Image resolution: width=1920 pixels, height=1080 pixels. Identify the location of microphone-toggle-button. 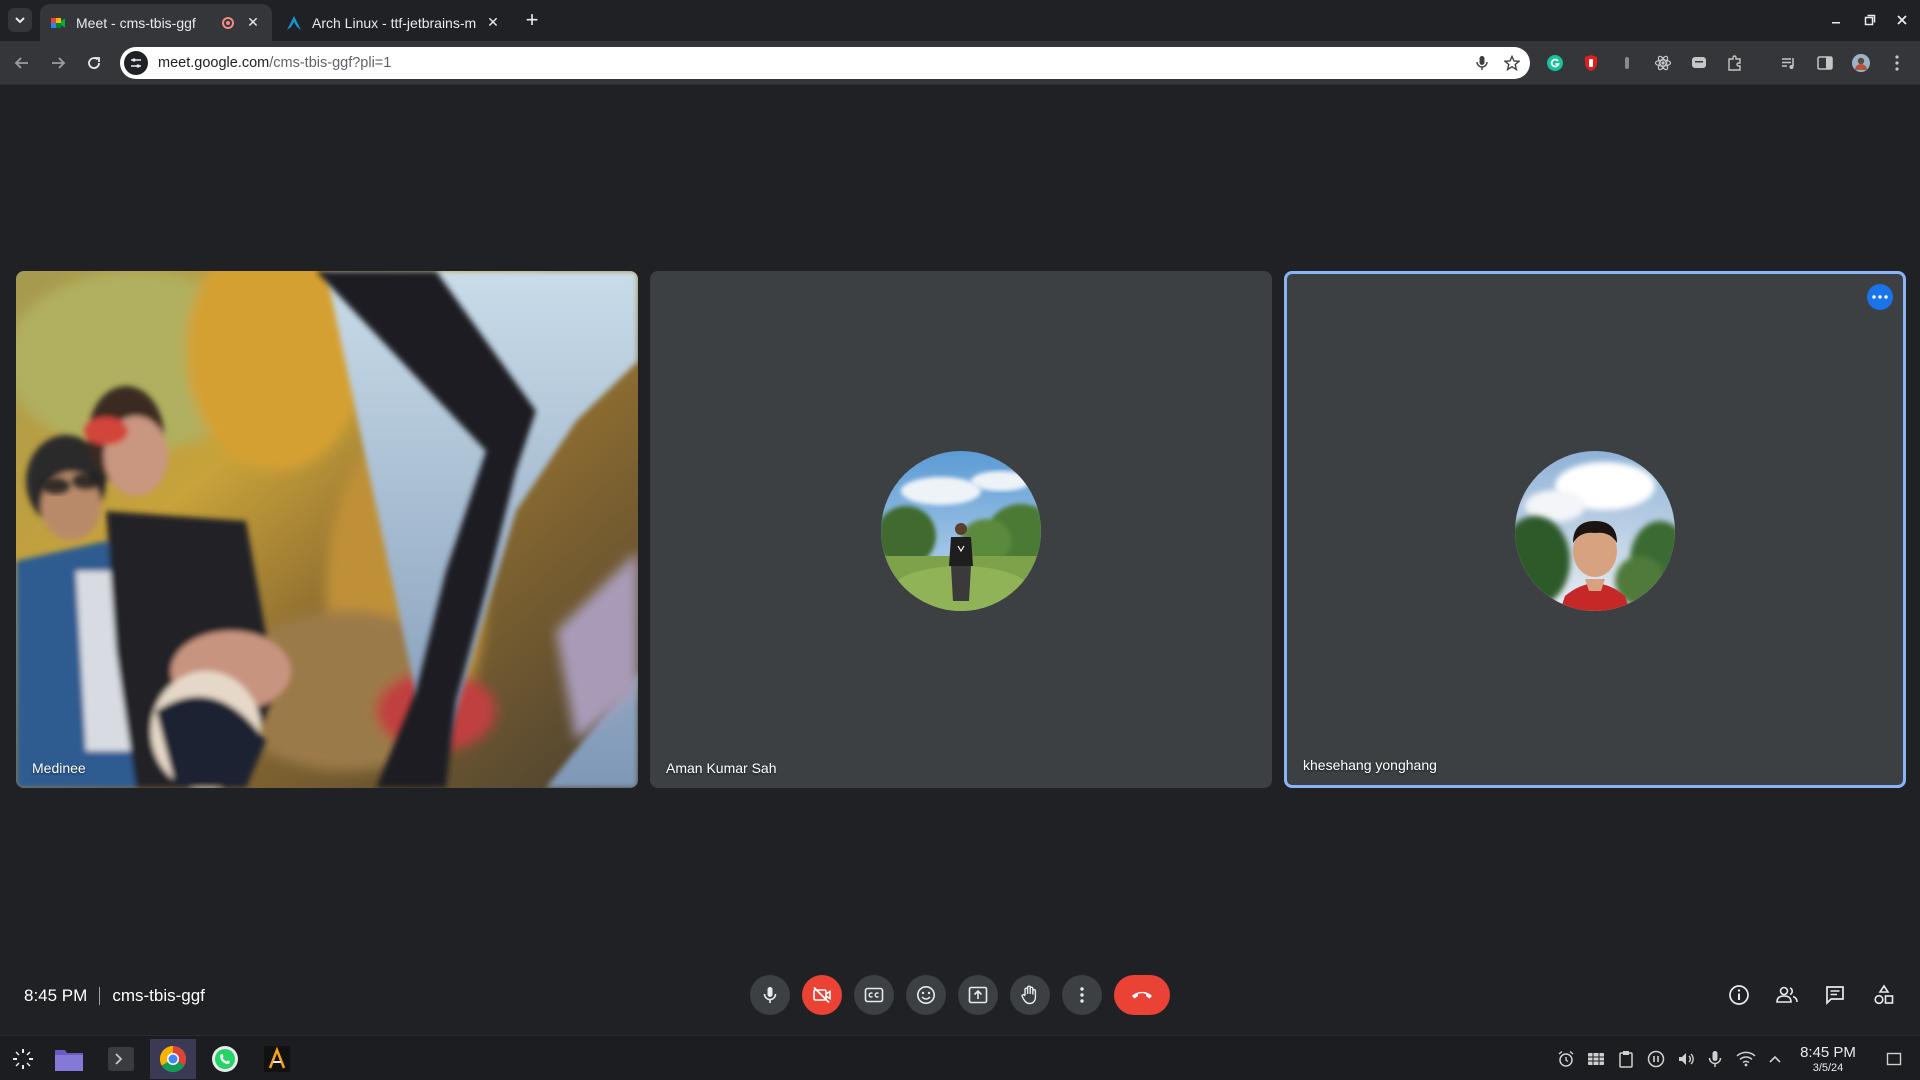
(770, 995).